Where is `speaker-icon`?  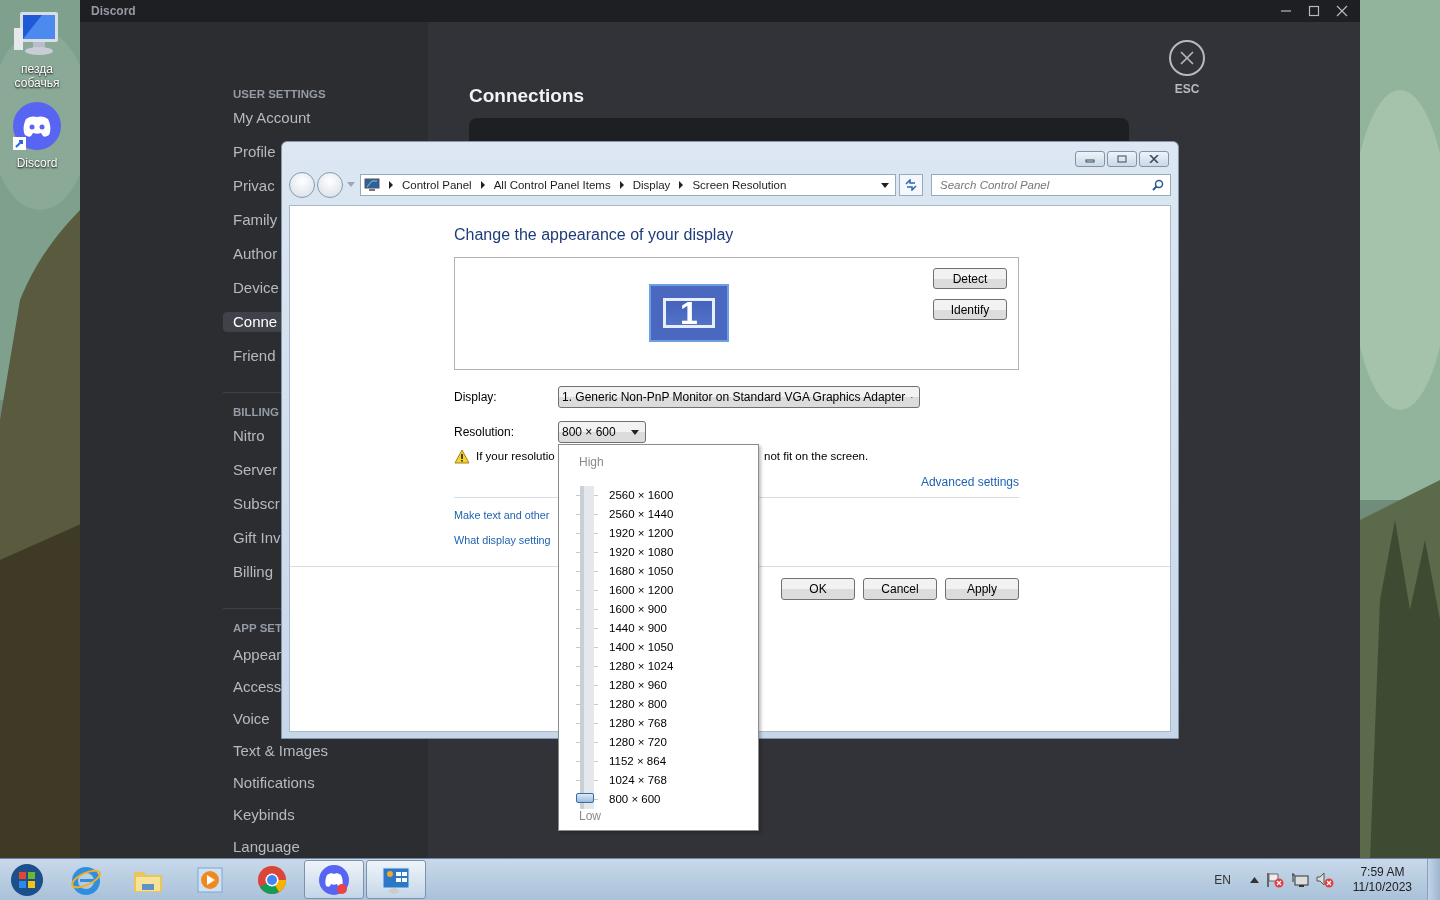 speaker-icon is located at coordinates (1324, 879).